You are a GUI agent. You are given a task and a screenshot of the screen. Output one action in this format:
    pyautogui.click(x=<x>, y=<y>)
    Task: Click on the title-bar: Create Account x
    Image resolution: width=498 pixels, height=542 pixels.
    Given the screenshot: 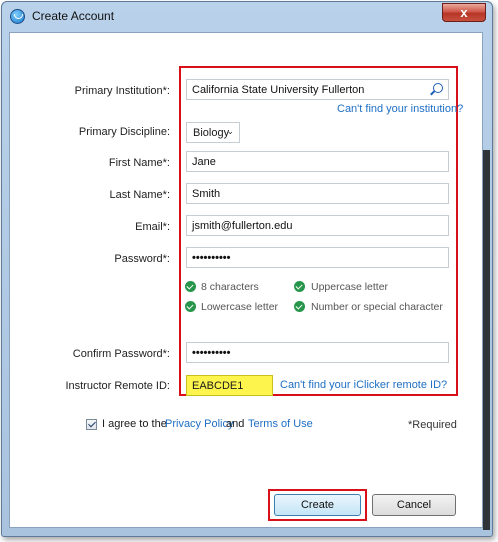 What is the action you would take?
    pyautogui.click(x=247, y=17)
    